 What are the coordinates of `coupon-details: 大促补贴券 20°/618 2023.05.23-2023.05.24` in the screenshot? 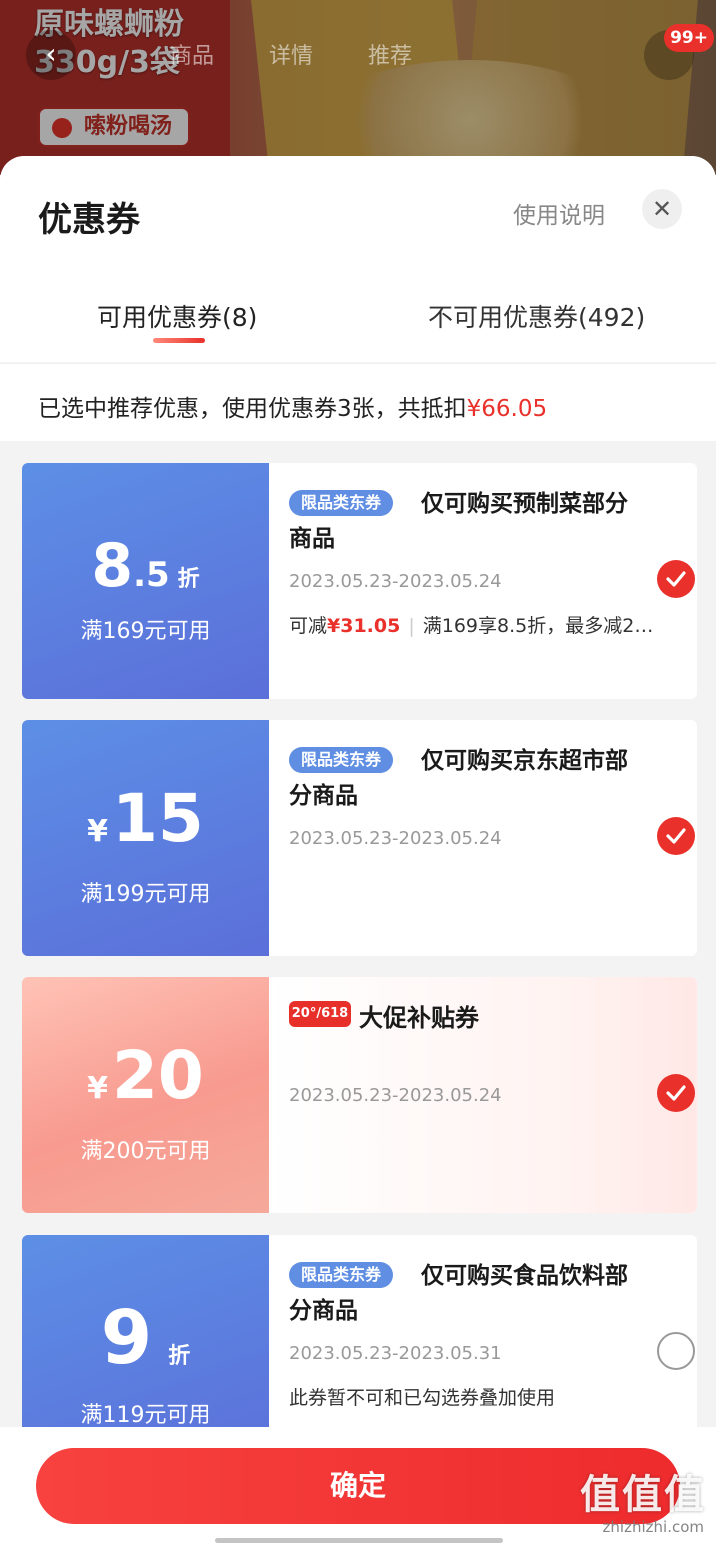 It's located at (483, 1095).